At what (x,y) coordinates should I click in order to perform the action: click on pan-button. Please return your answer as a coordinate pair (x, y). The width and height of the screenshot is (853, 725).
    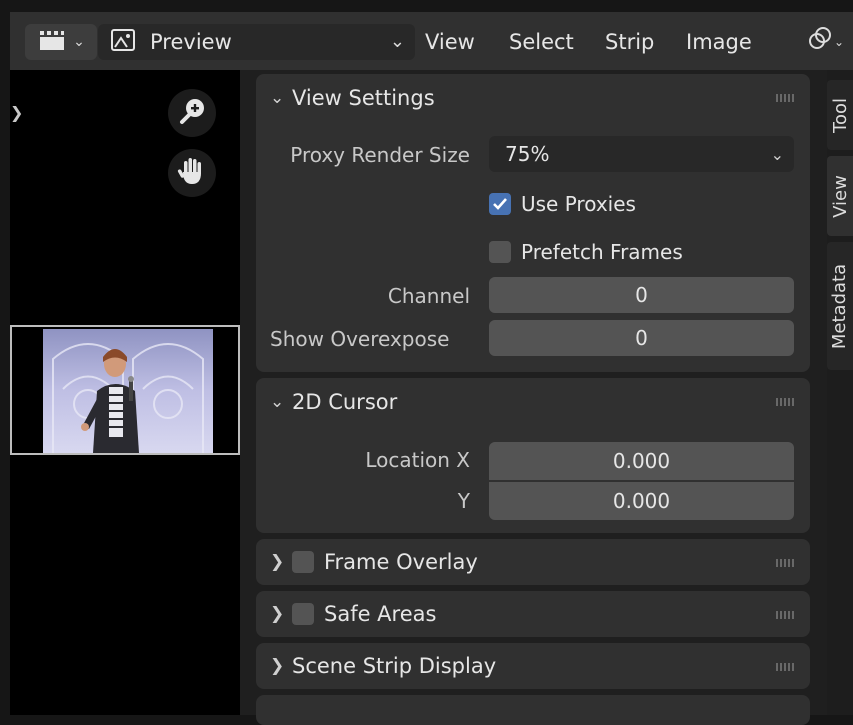
    Looking at the image, I should click on (192, 173).